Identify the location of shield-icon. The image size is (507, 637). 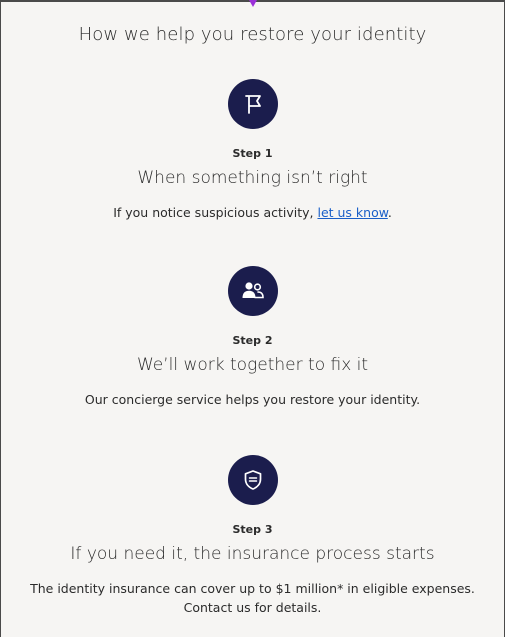
(252, 480).